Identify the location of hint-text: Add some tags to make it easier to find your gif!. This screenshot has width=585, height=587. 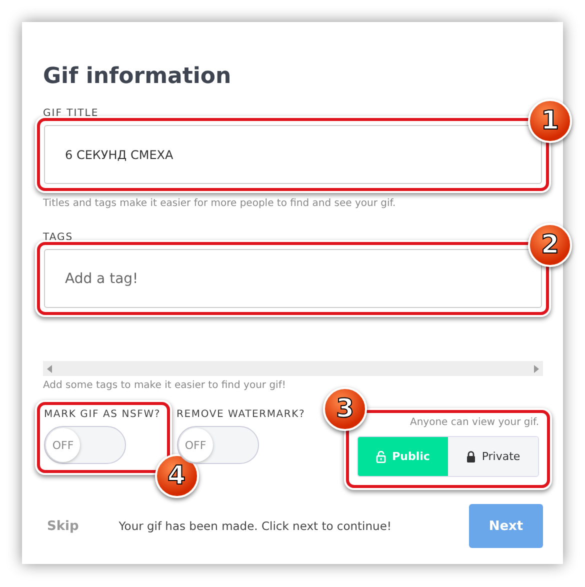
(165, 386).